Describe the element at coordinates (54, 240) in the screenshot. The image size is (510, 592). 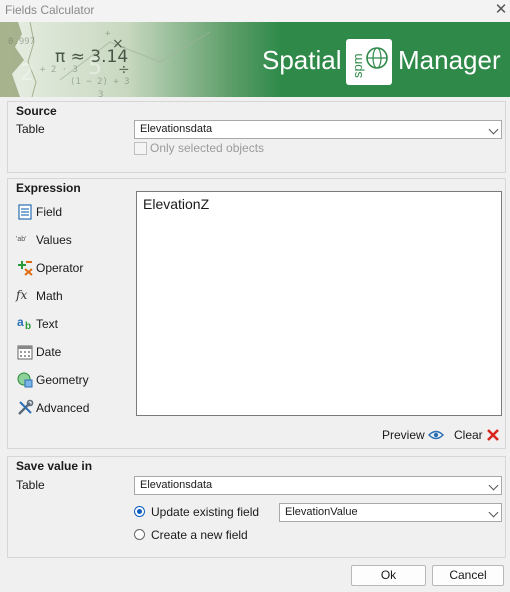
I see `tool-values-label: Values` at that location.